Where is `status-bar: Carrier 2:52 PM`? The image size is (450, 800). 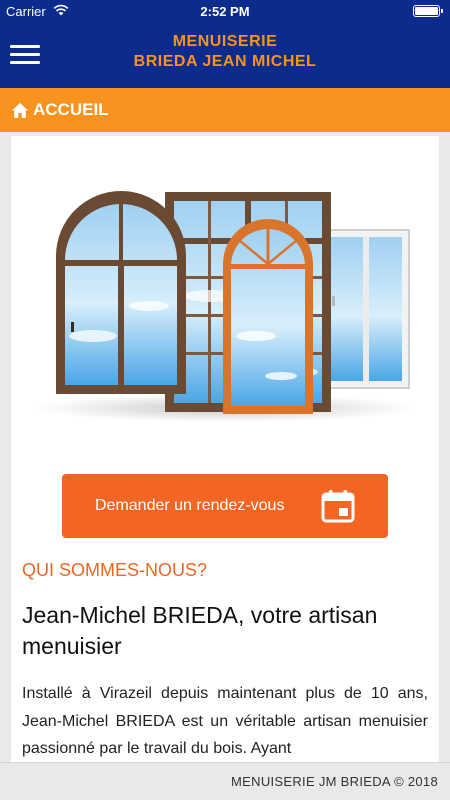
status-bar: Carrier 2:52 PM is located at coordinates (225, 11).